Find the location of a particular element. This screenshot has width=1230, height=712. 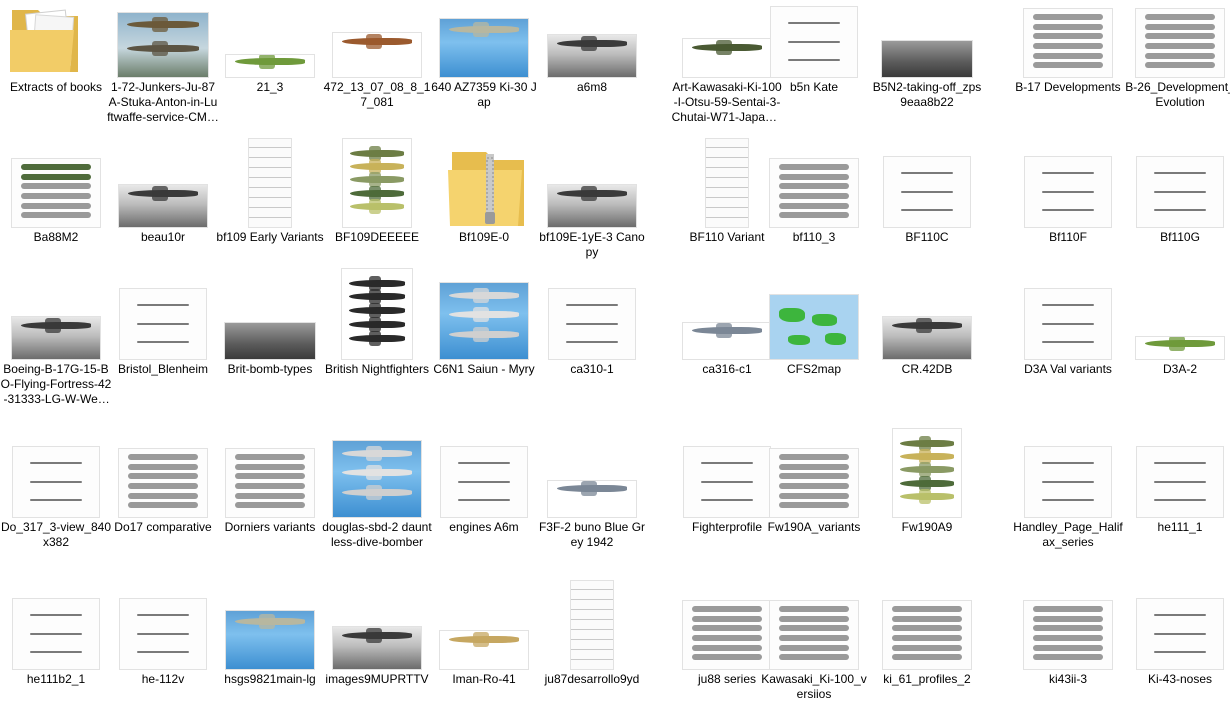

file-item: ki_61_profiles_2 is located at coordinates (927, 639).